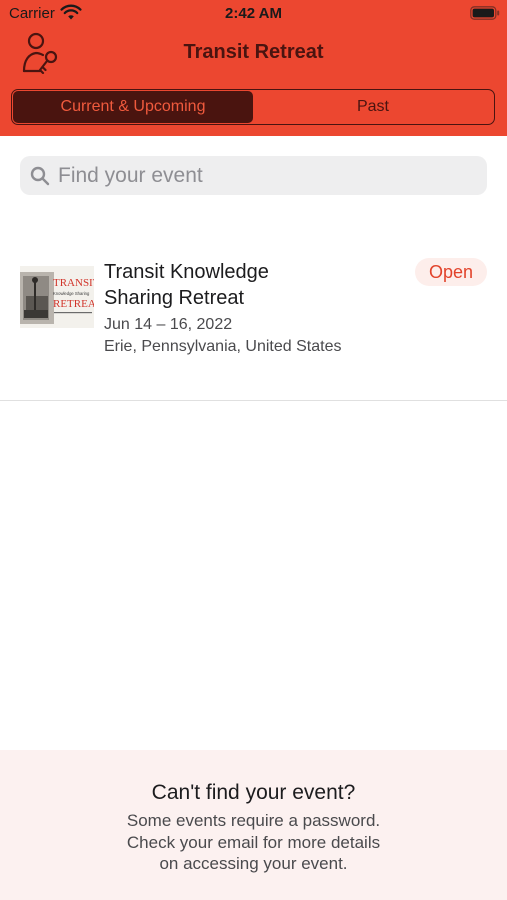 The image size is (507, 900). I want to click on event-date: Jun 14 – 16, 2022, so click(168, 324).